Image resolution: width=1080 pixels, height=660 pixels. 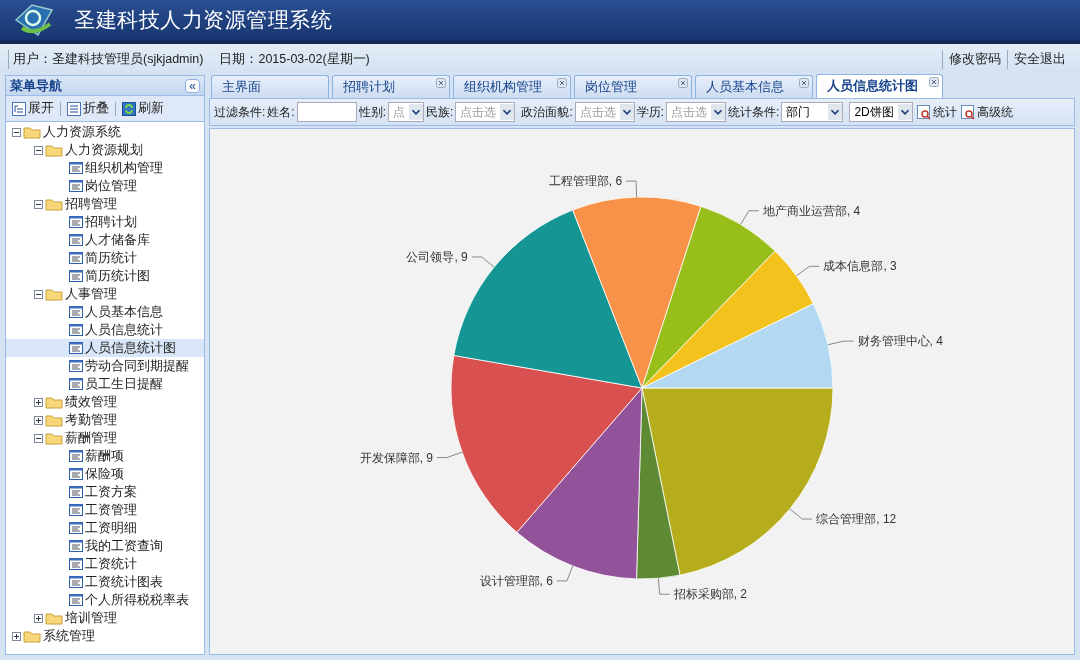 I want to click on tree-item: 员工生日提醒, so click(x=105, y=384).